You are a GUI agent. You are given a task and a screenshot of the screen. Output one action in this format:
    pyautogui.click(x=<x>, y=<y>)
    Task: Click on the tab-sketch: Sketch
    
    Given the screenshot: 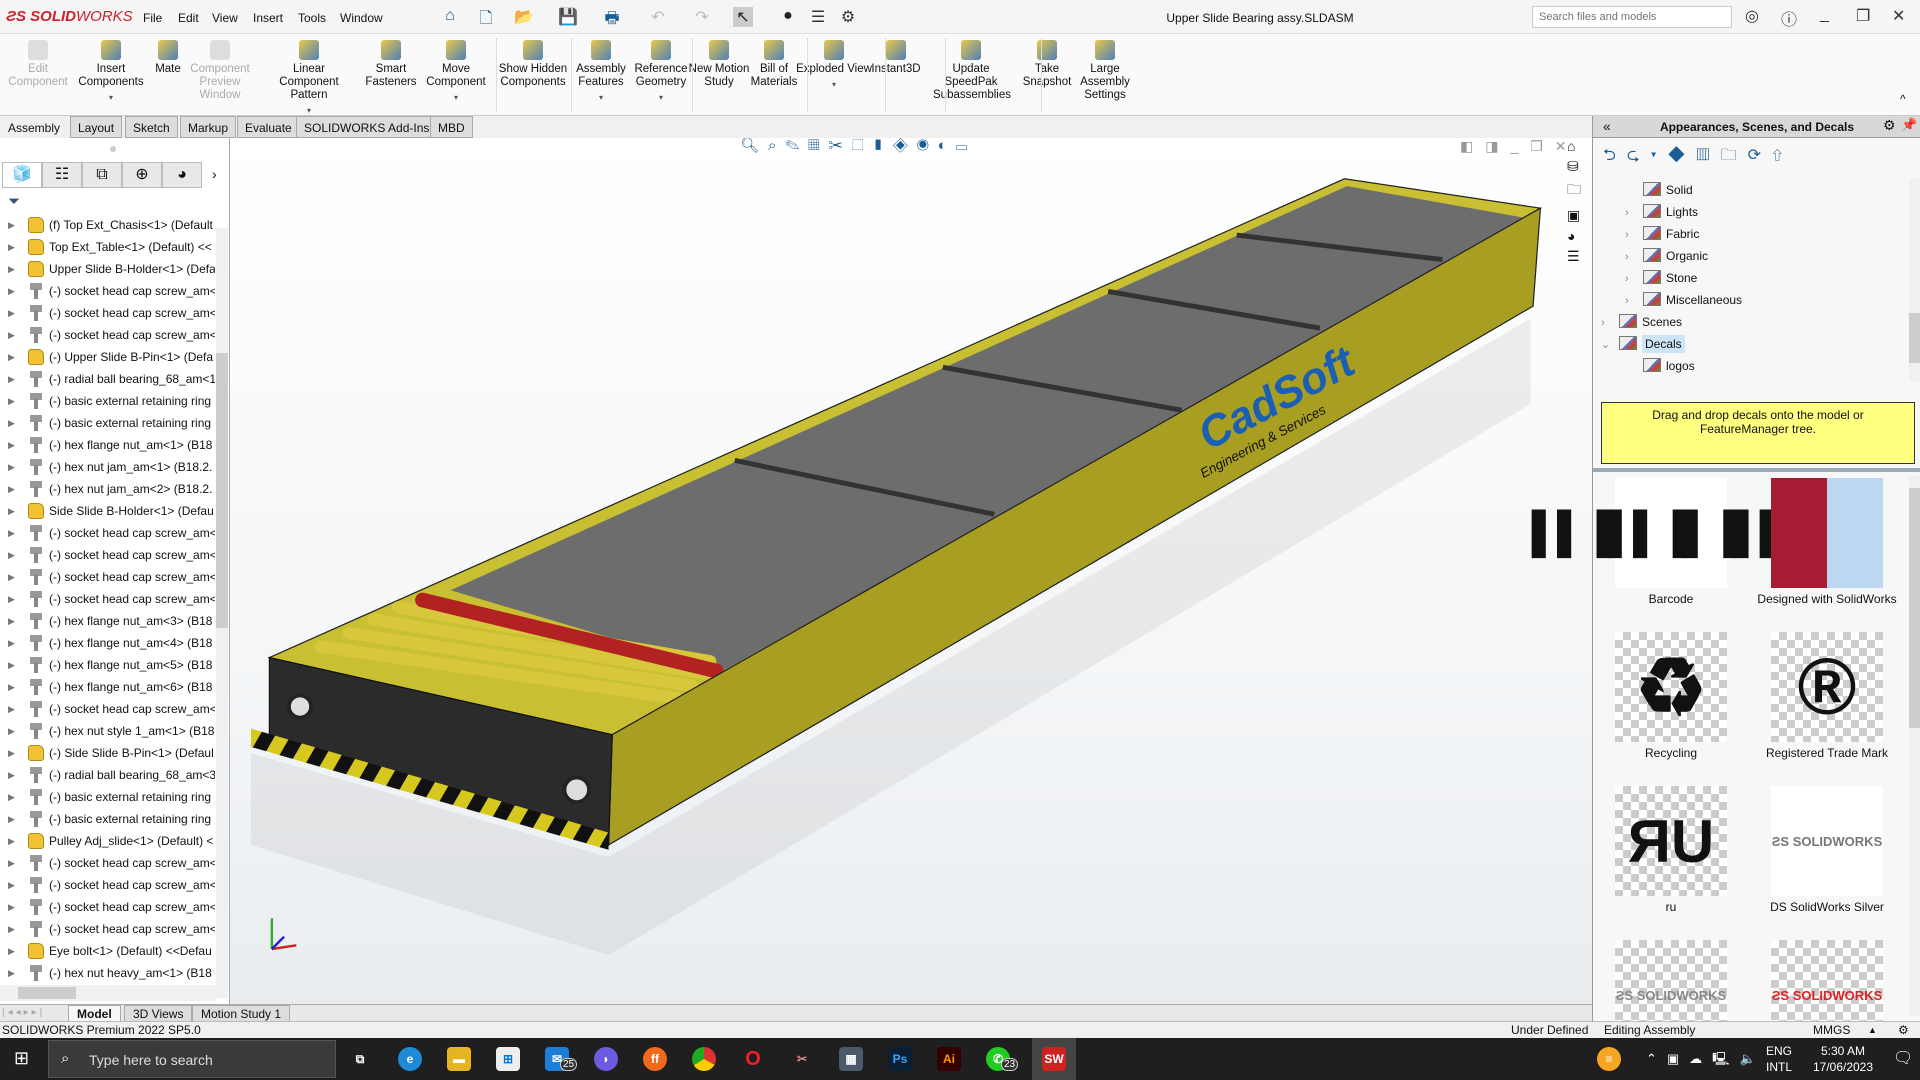 What is the action you would take?
    pyautogui.click(x=151, y=127)
    